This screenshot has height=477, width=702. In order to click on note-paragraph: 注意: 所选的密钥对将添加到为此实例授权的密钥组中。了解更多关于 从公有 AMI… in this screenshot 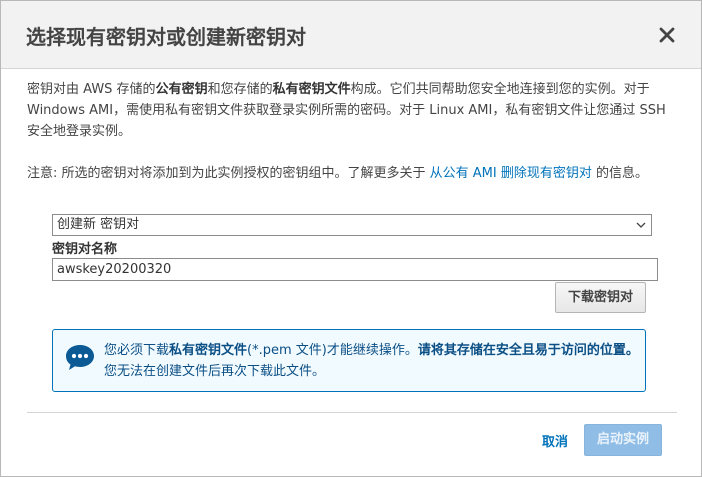, I will do `click(338, 173)`.